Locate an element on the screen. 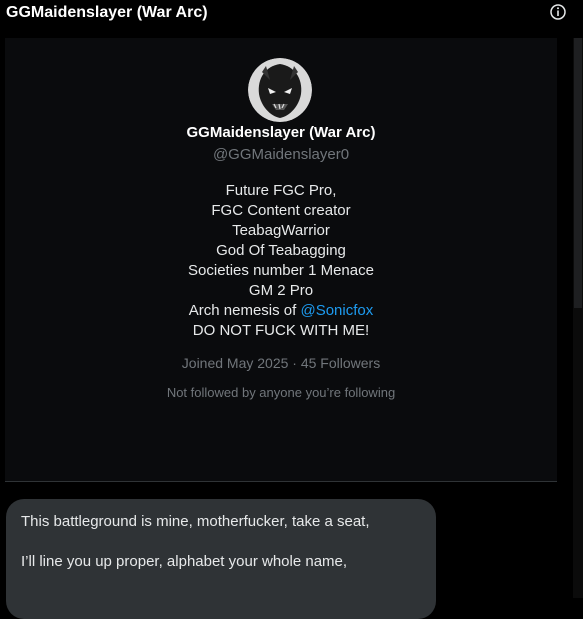  profile-name: GGMaidenslayer (War Arc) is located at coordinates (281, 132).